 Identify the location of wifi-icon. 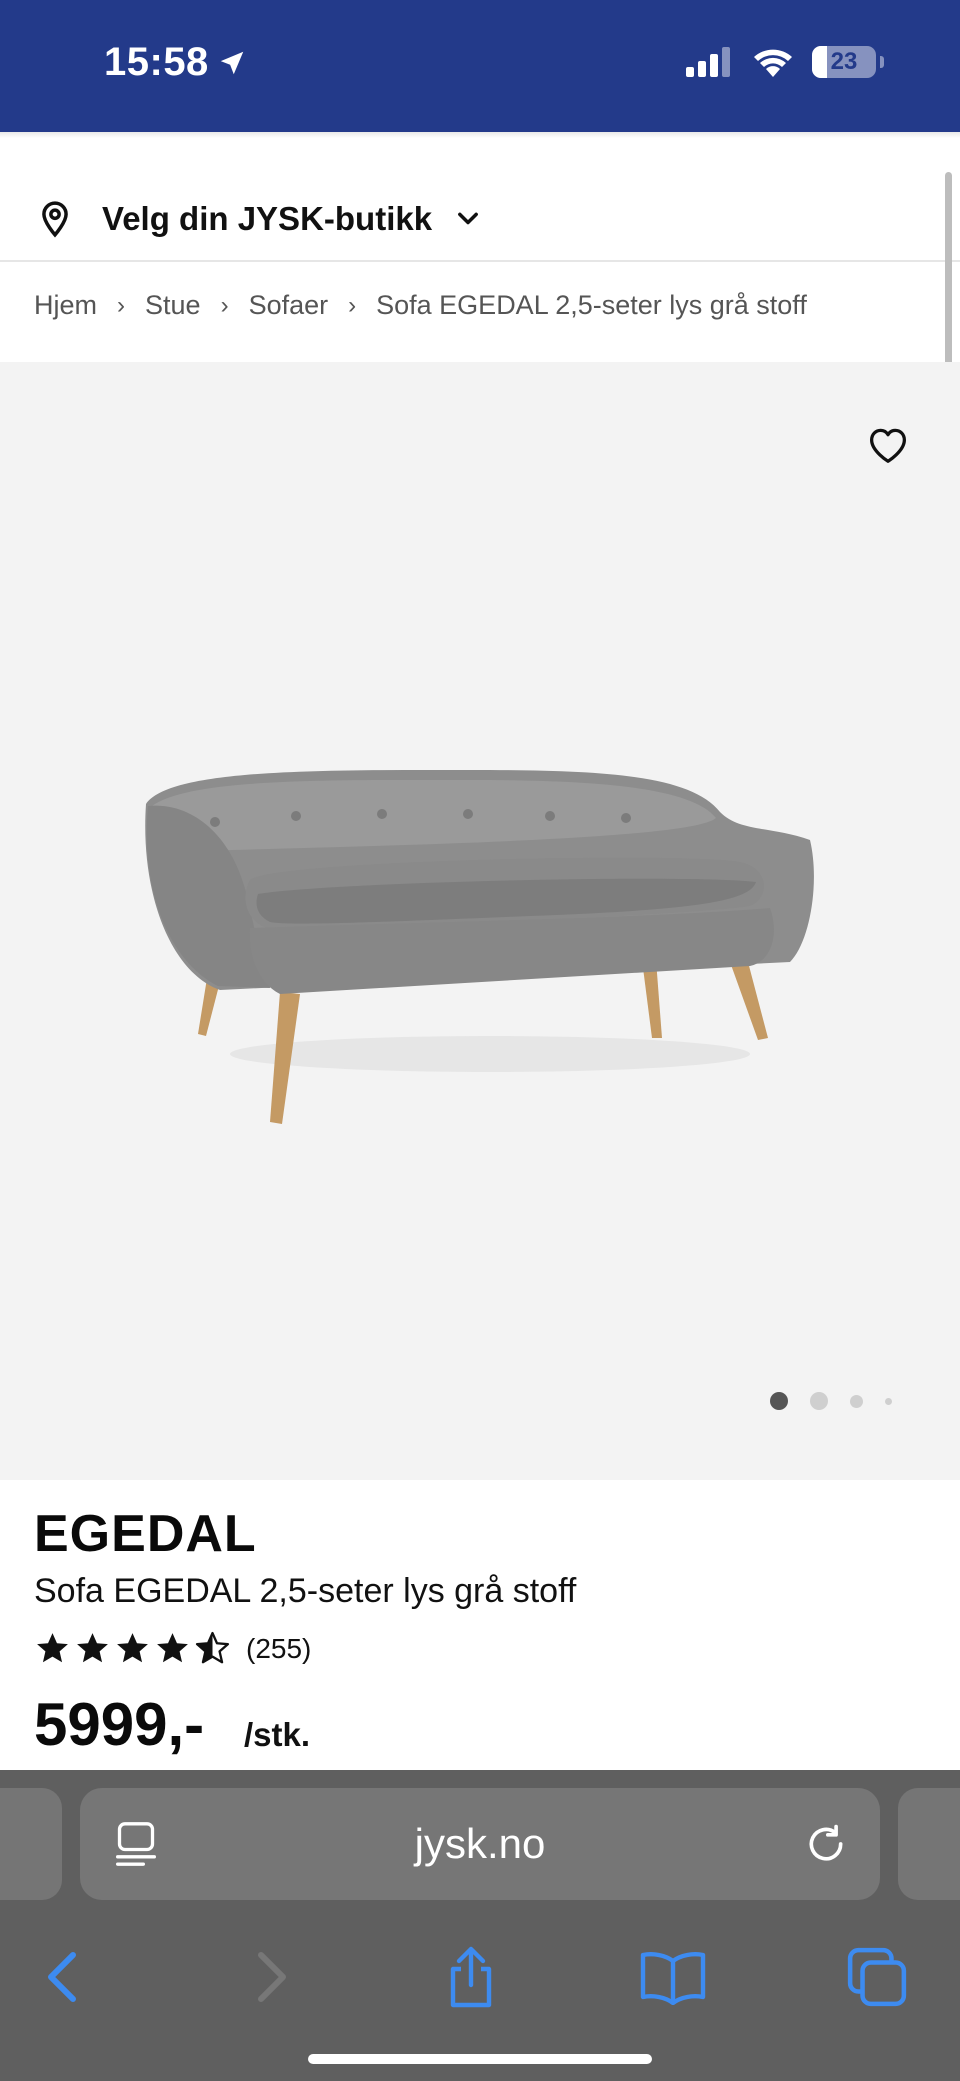
(773, 63).